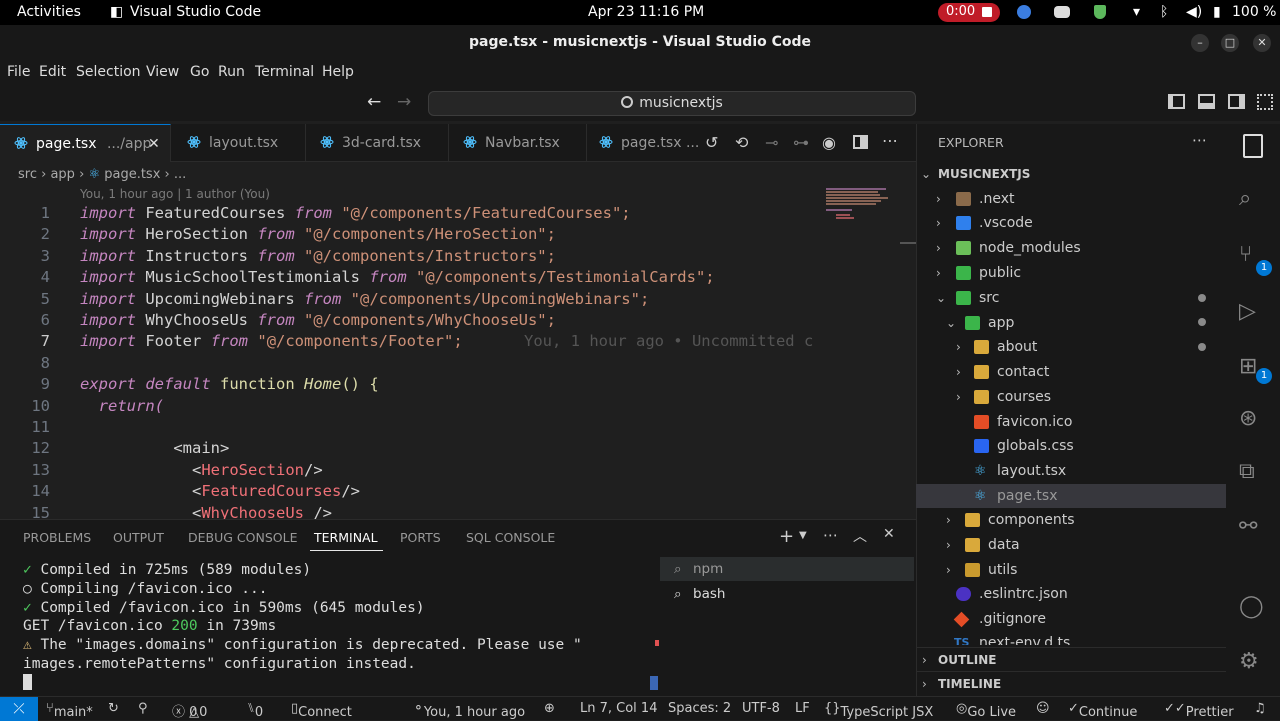  Describe the element at coordinates (1253, 420) in the screenshot. I see `git-graph-icon: ⊛` at that location.